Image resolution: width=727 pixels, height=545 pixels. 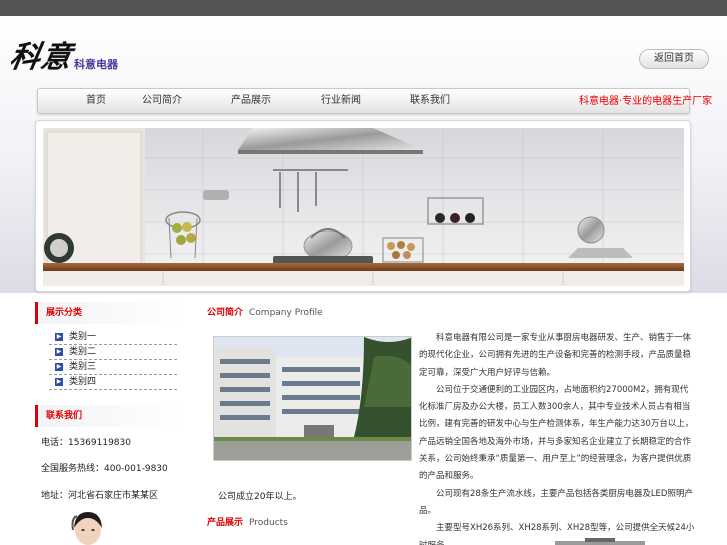 What do you see at coordinates (83, 337) in the screenshot?
I see `category-label: 类别一` at bounding box center [83, 337].